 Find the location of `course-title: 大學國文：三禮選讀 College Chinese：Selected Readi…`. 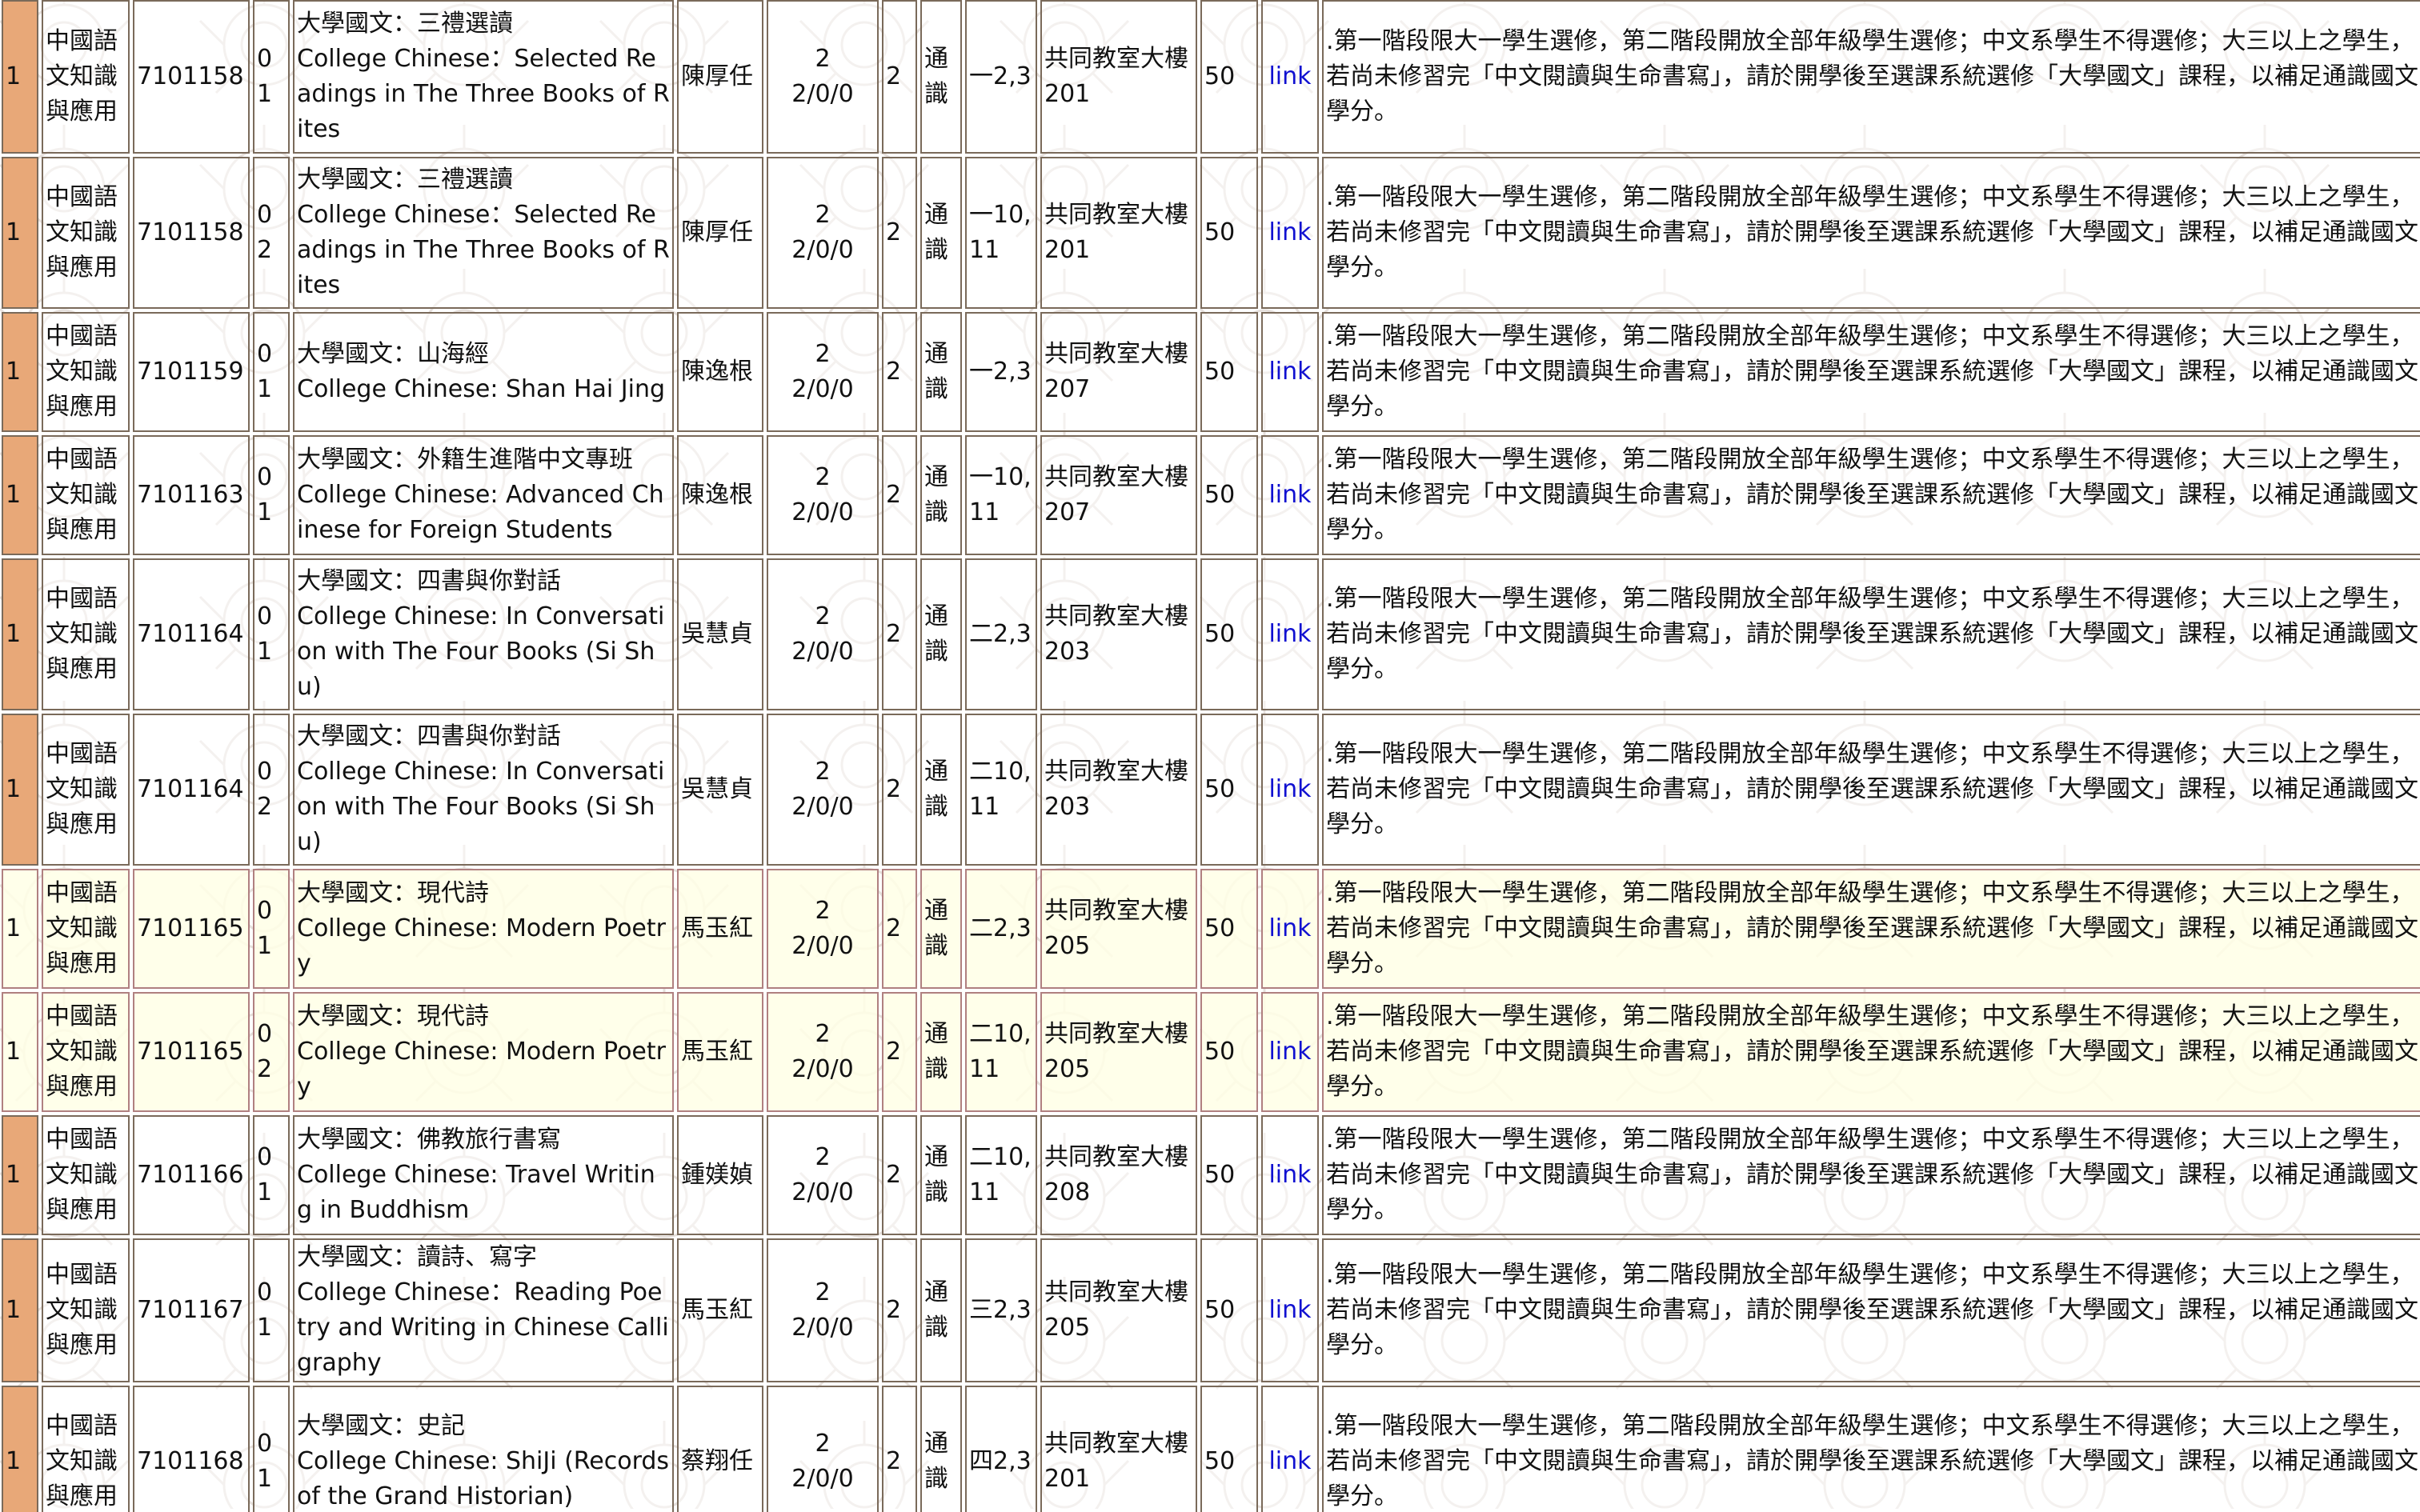

course-title: 大學國文：三禮選讀 College Chinese：Selected Readi… is located at coordinates (483, 77).